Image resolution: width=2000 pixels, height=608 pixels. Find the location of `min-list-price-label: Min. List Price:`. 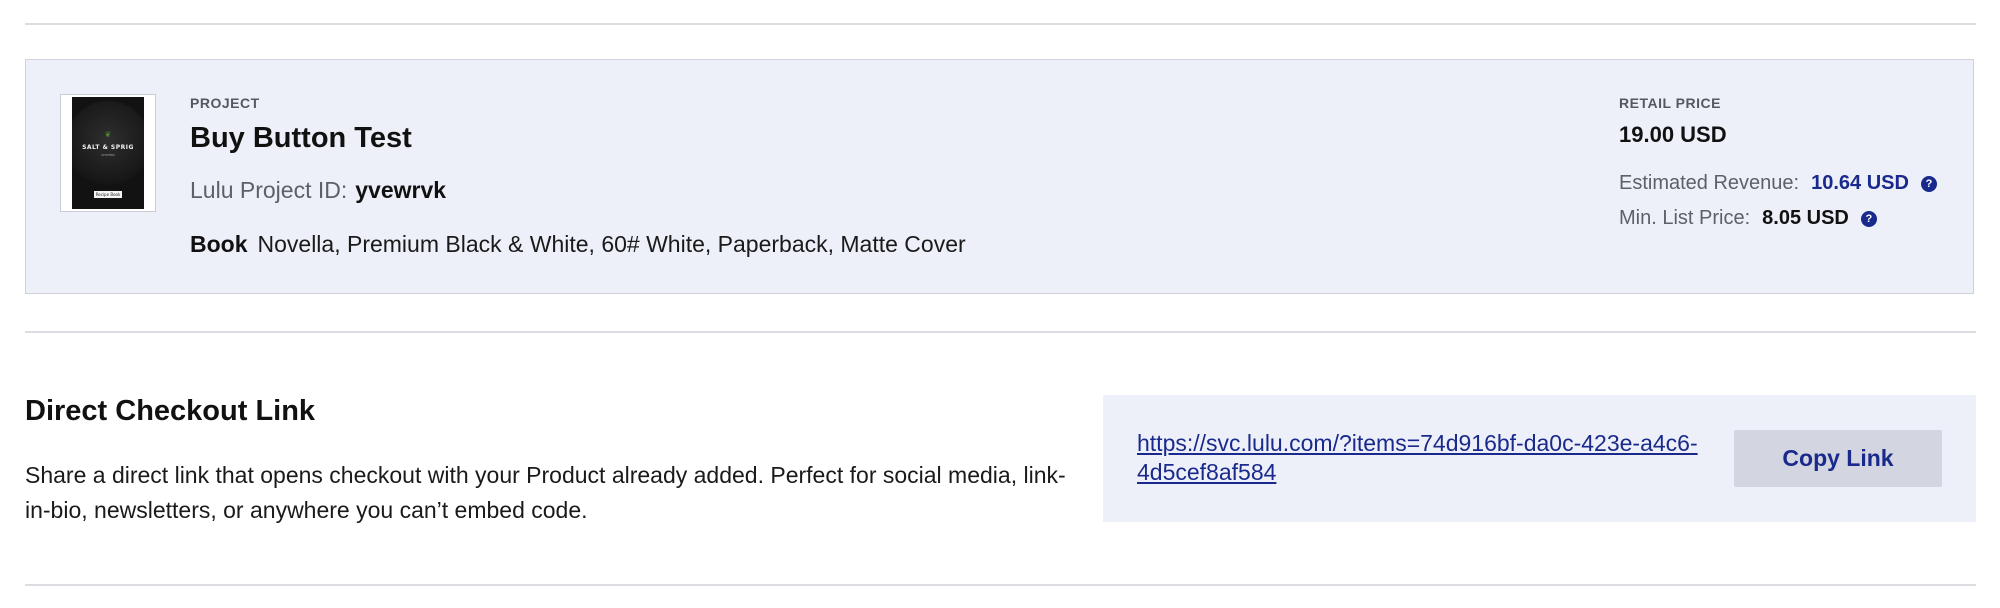

min-list-price-label: Min. List Price: is located at coordinates (1685, 218).